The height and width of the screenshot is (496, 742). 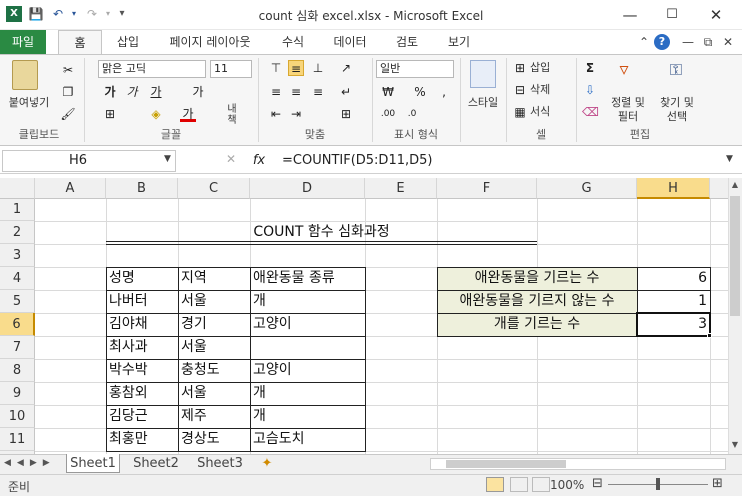 What do you see at coordinates (89, 161) in the screenshot?
I see `name-box: H6` at bounding box center [89, 161].